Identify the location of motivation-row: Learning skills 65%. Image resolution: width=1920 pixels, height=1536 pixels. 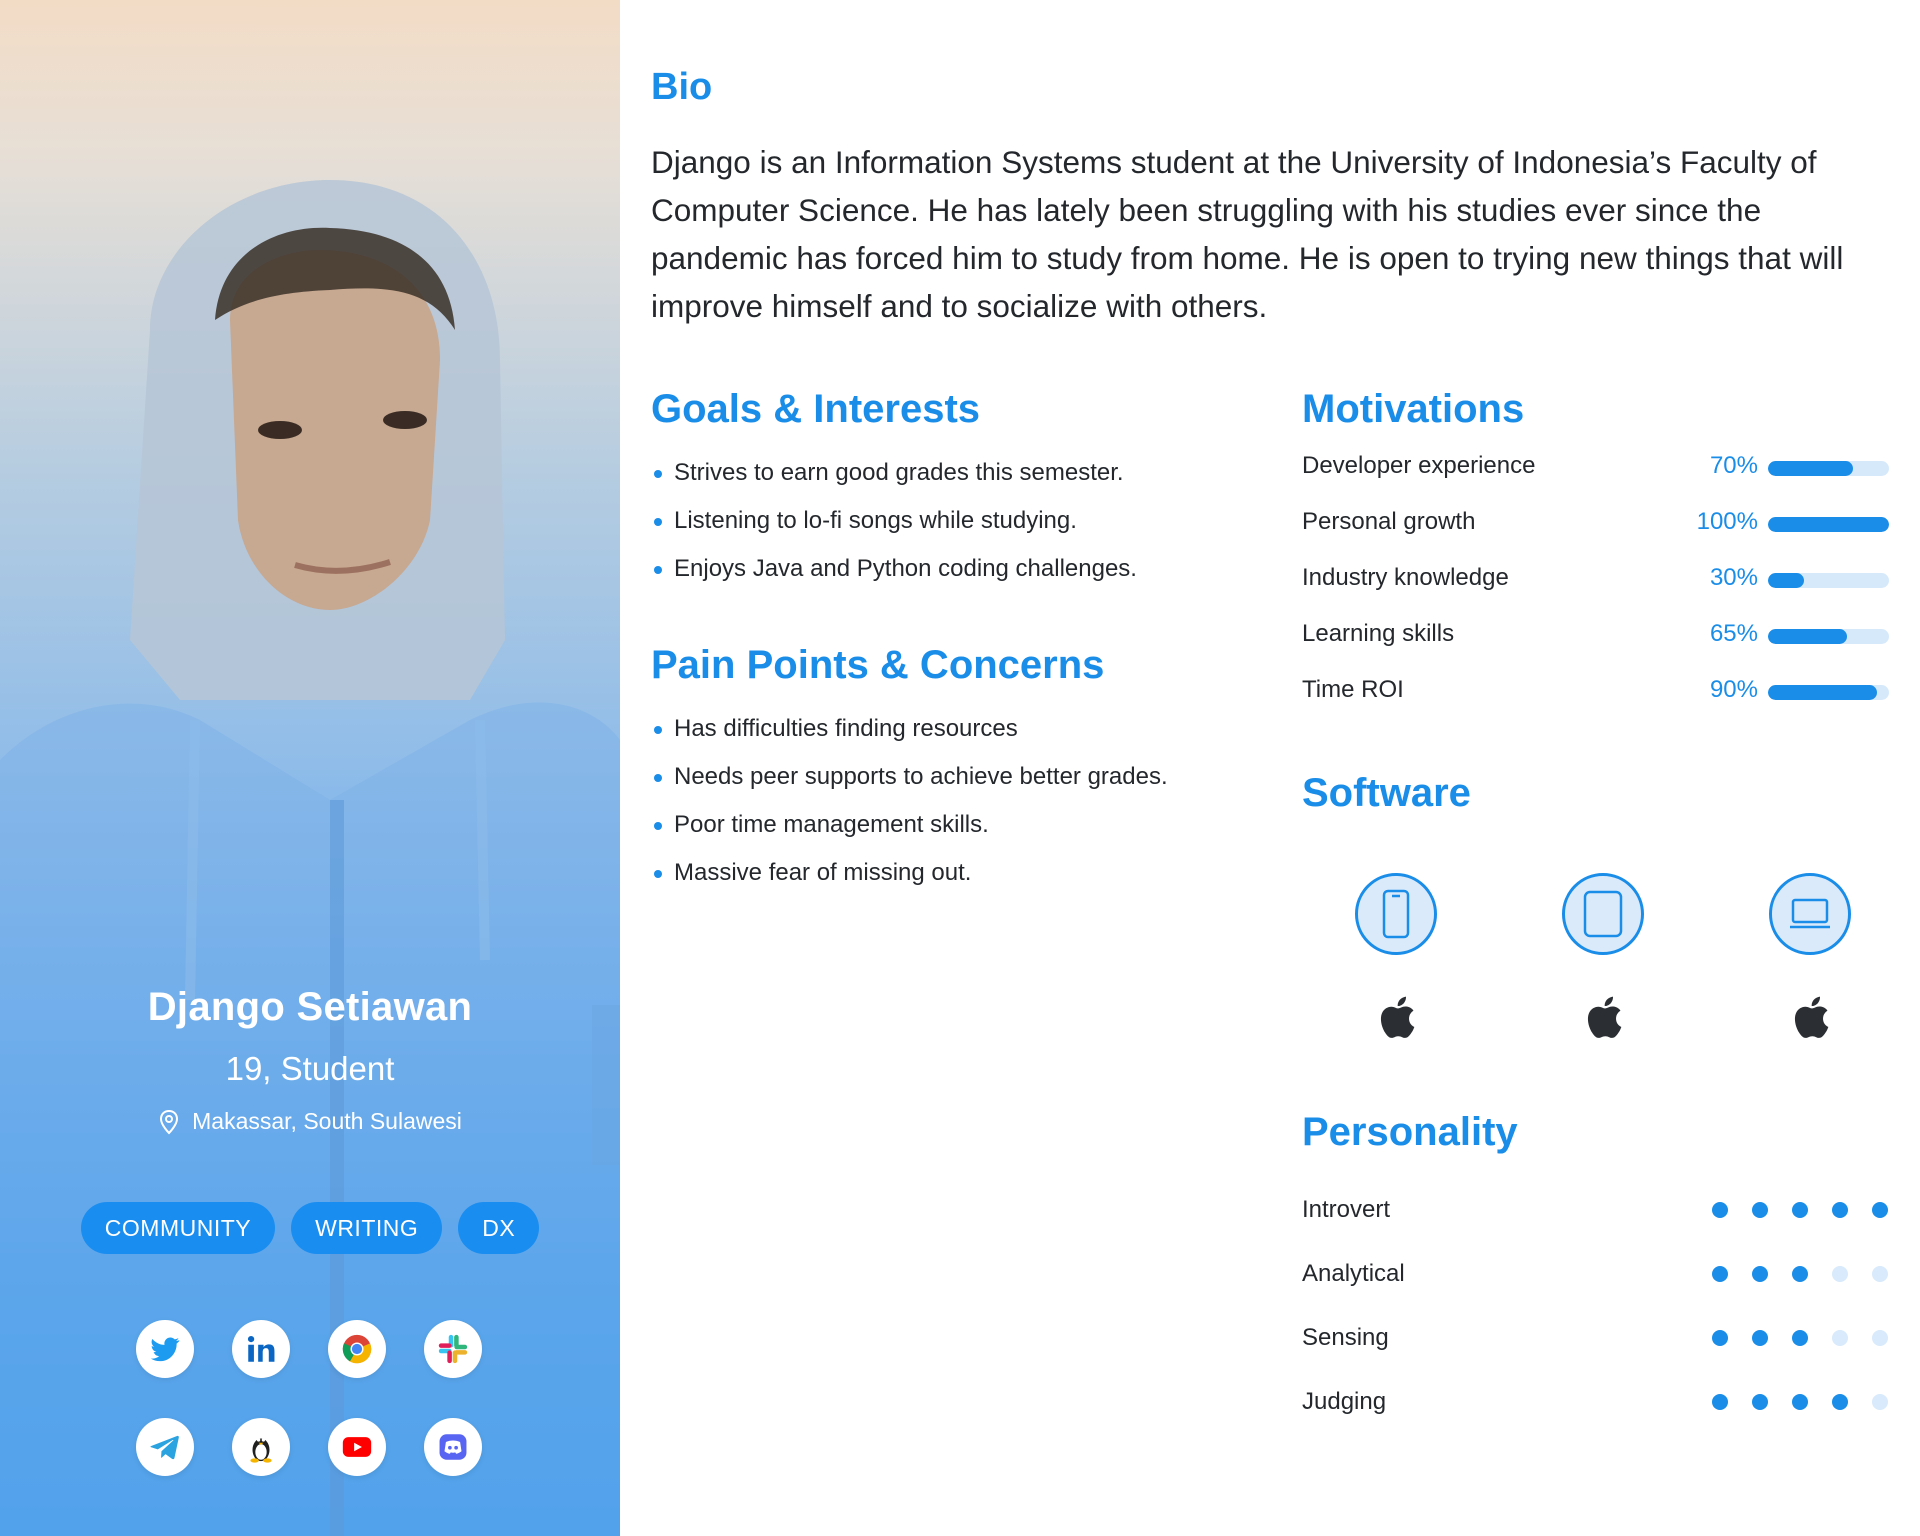
(1597, 648).